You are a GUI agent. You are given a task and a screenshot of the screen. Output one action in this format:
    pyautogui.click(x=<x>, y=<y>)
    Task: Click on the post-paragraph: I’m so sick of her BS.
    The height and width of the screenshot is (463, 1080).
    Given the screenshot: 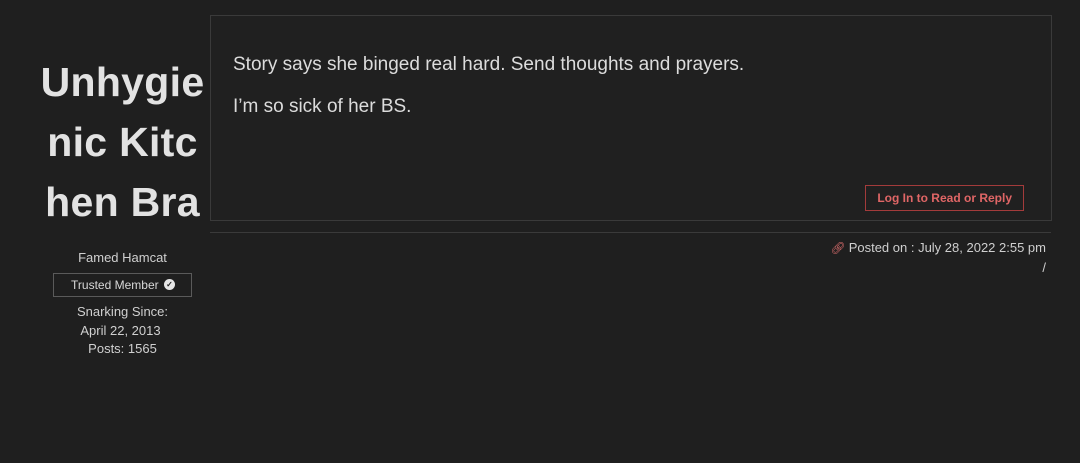 What is the action you would take?
    pyautogui.click(x=322, y=106)
    